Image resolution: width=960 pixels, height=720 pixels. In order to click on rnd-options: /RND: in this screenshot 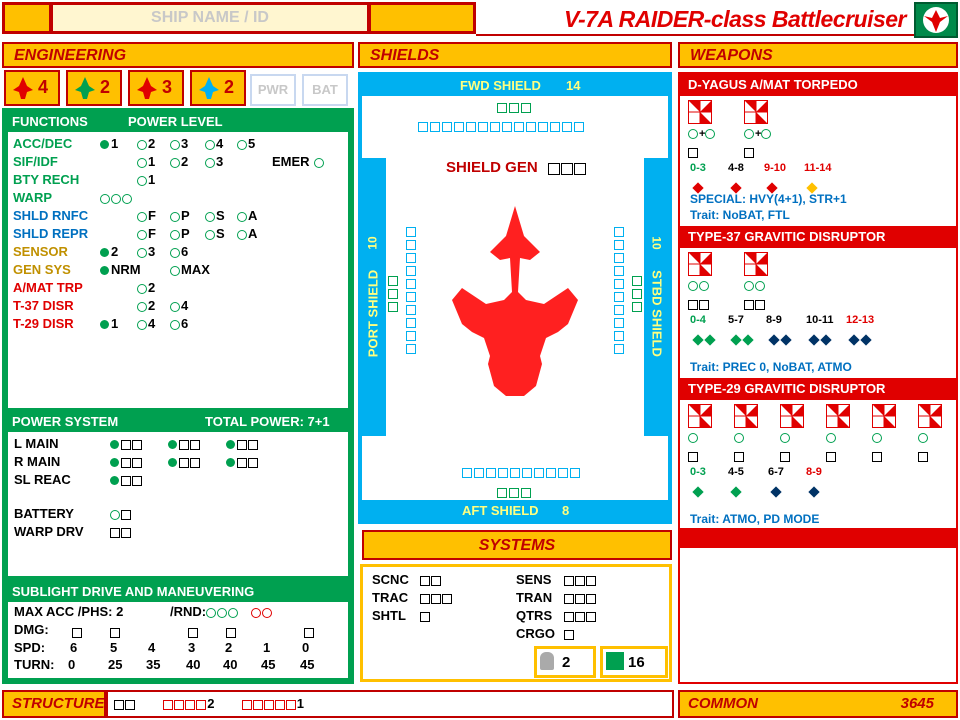, I will do `click(221, 611)`.